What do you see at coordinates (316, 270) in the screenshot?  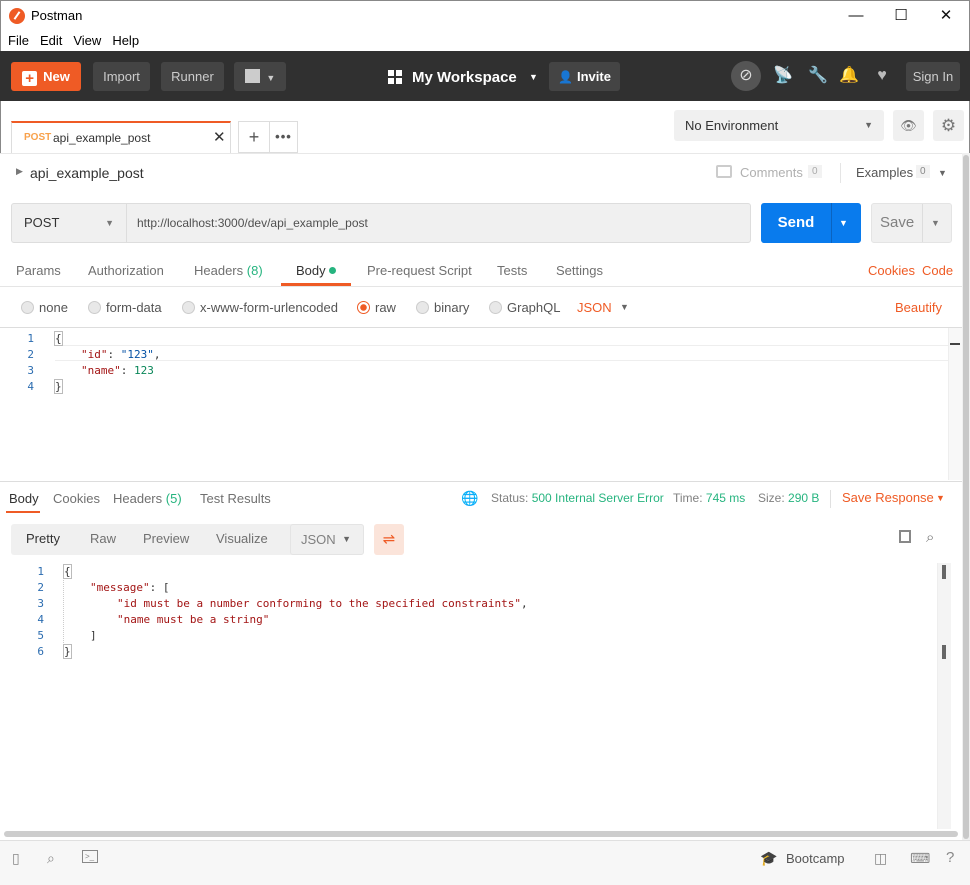 I see `tab-body: Body` at bounding box center [316, 270].